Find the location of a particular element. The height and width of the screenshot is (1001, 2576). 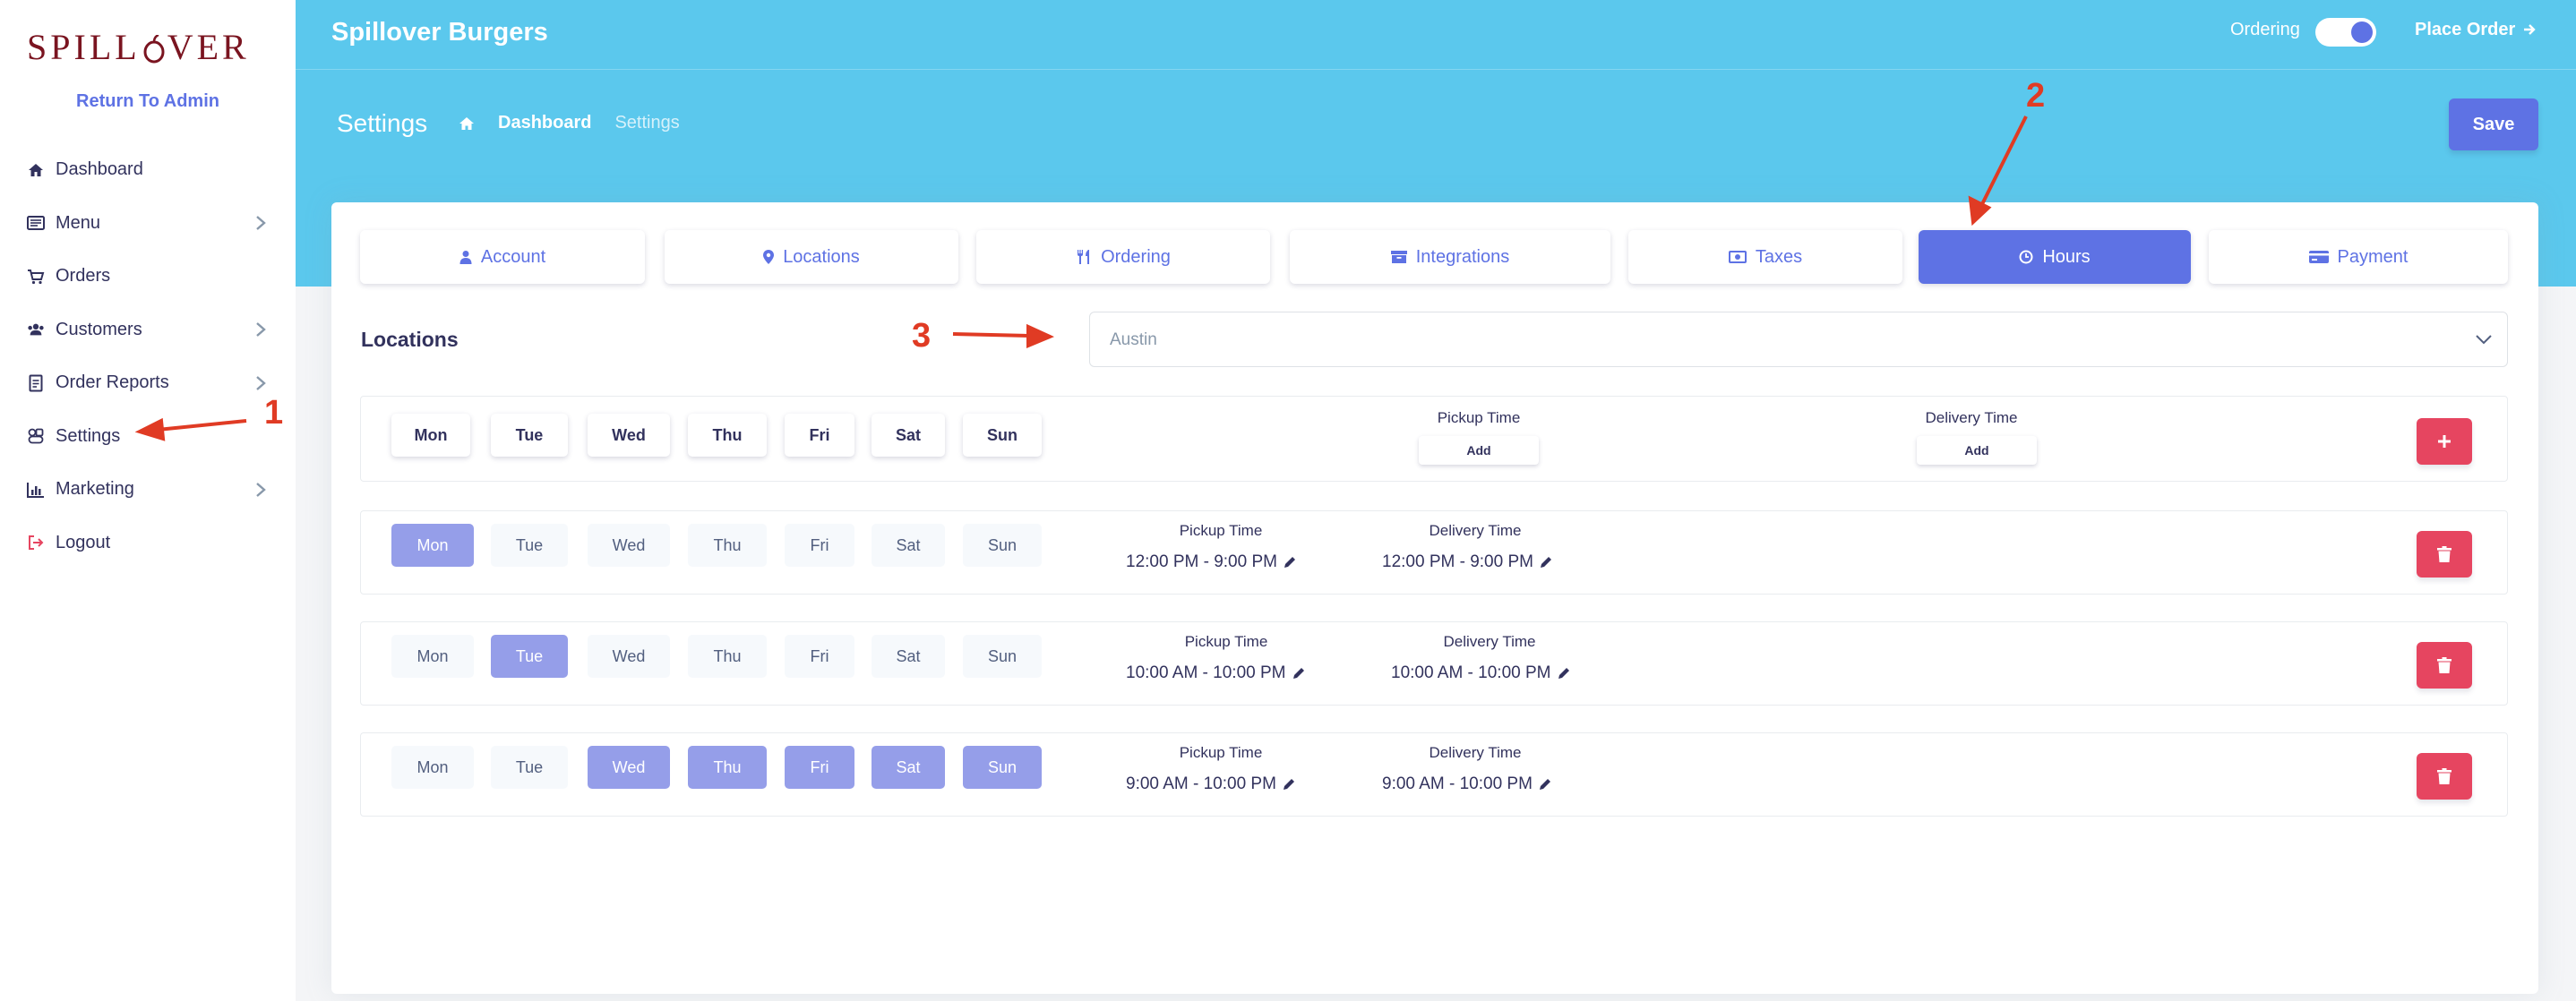

spillover-logo: SPILL VER is located at coordinates (138, 47).